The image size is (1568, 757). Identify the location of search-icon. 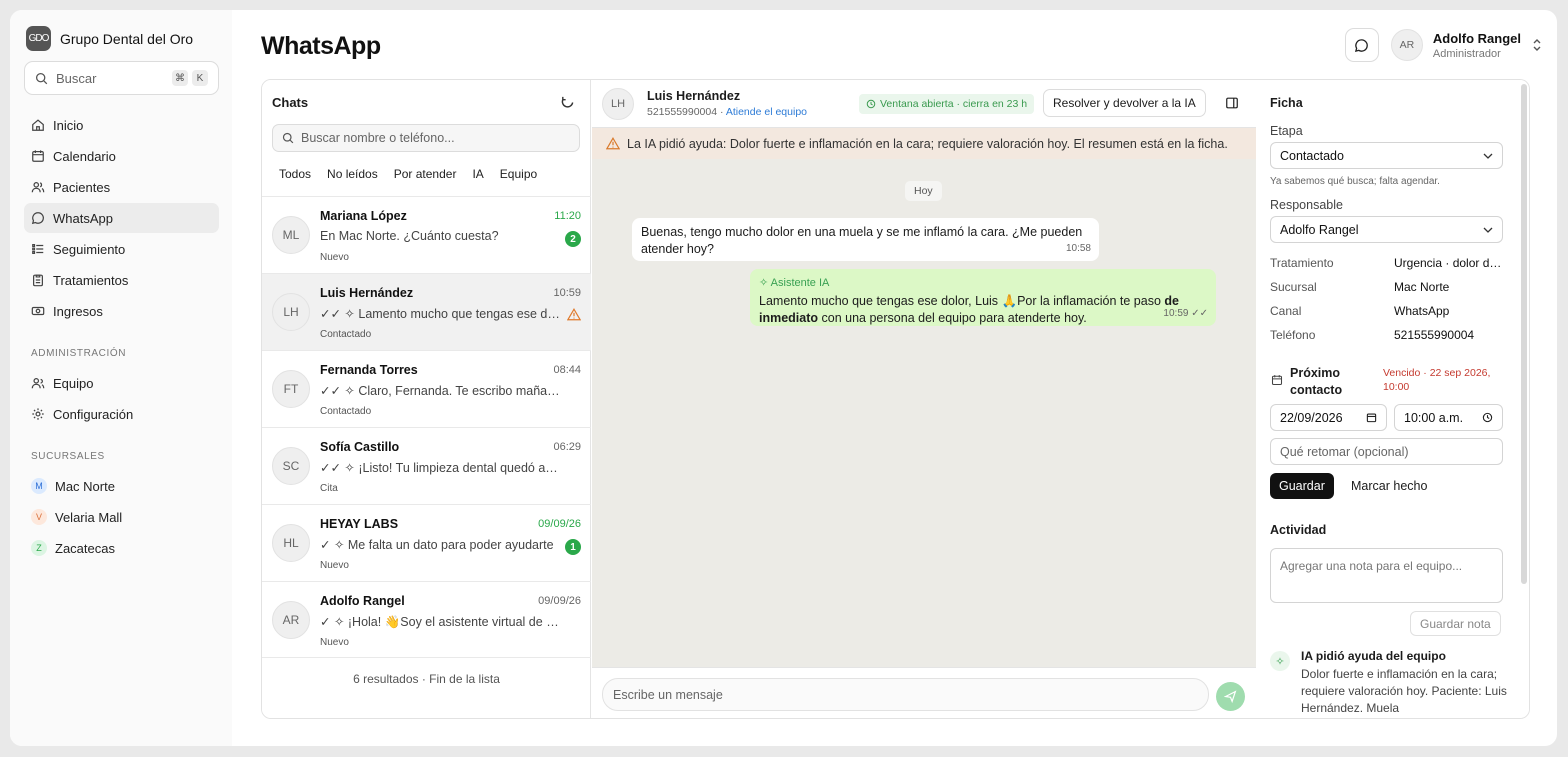
(41, 78).